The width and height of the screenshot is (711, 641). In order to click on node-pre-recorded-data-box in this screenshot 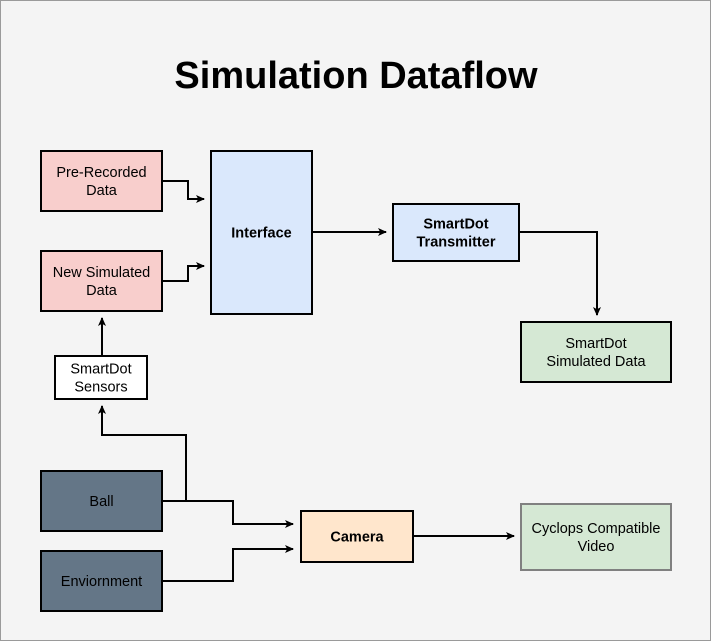, I will do `click(101, 181)`.